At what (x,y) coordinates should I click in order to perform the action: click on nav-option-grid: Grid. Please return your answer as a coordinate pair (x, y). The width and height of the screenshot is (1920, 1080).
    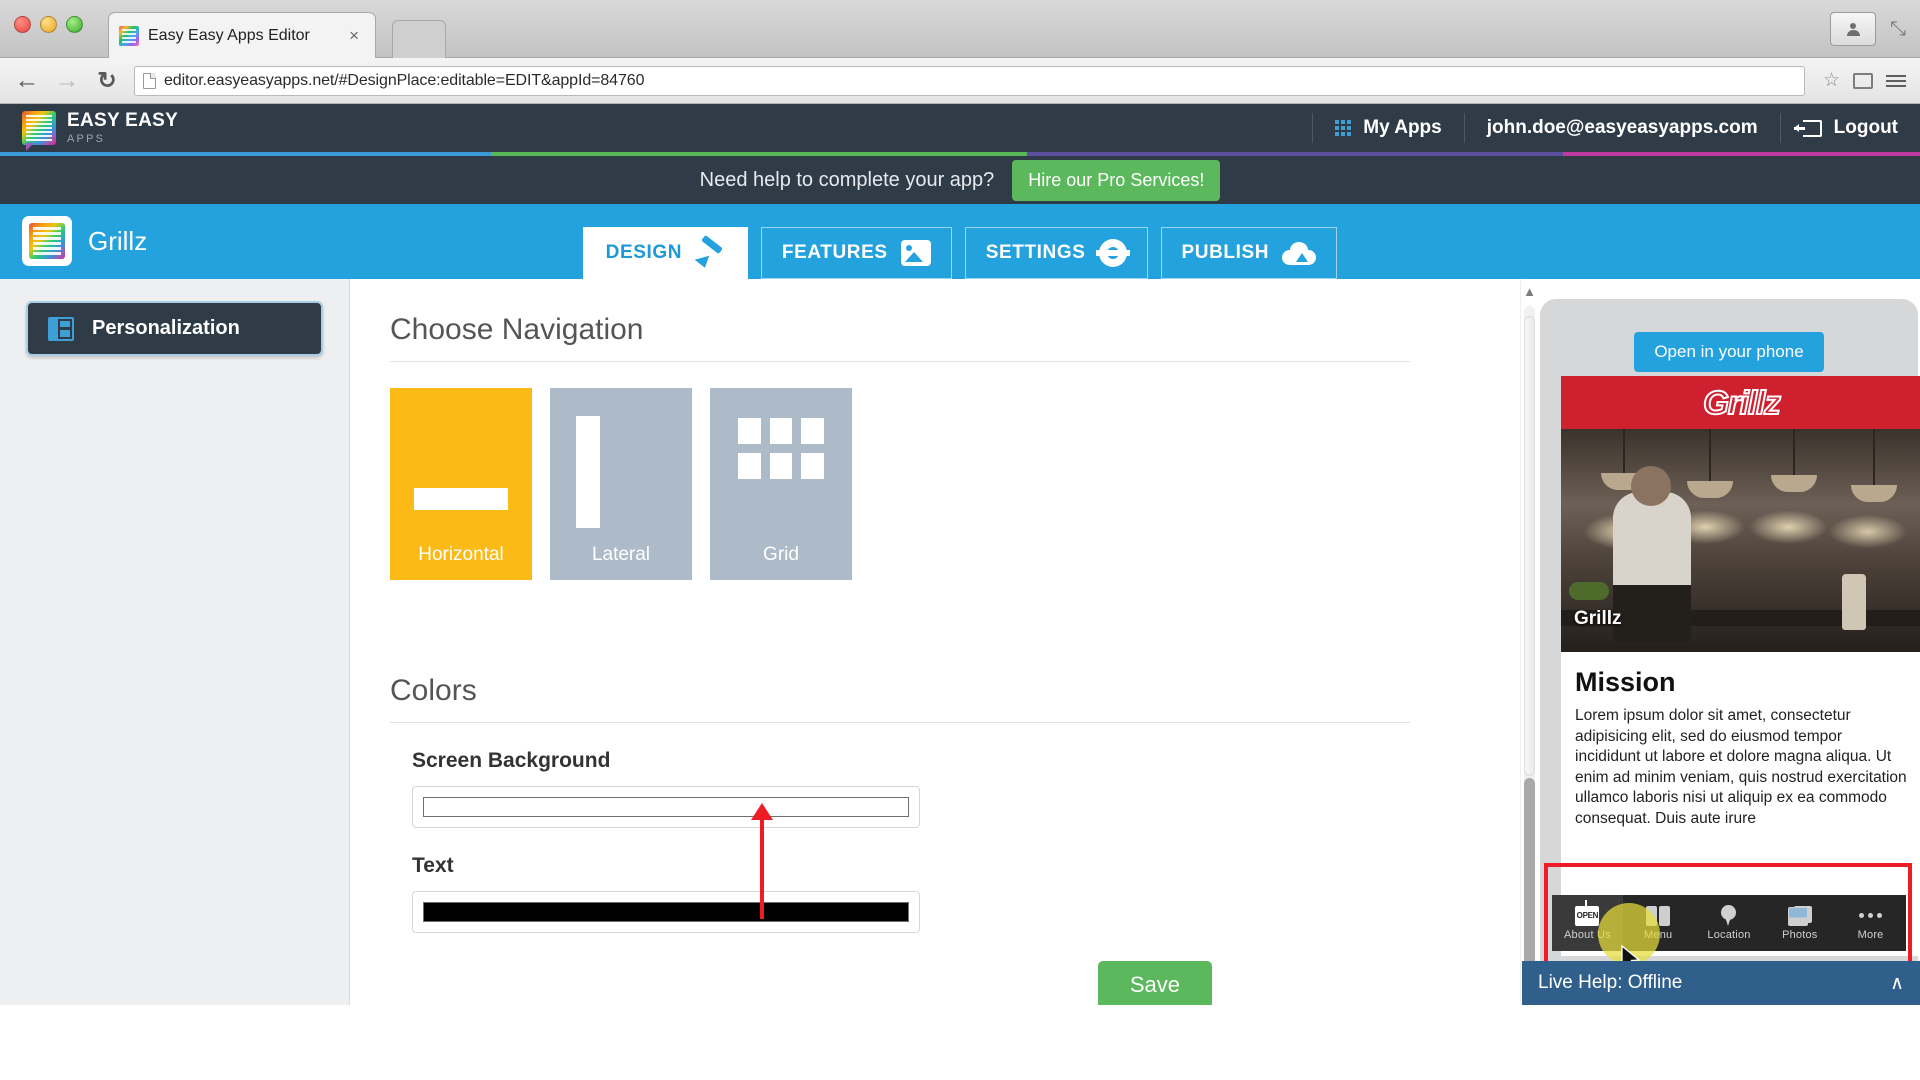
    Looking at the image, I should click on (781, 484).